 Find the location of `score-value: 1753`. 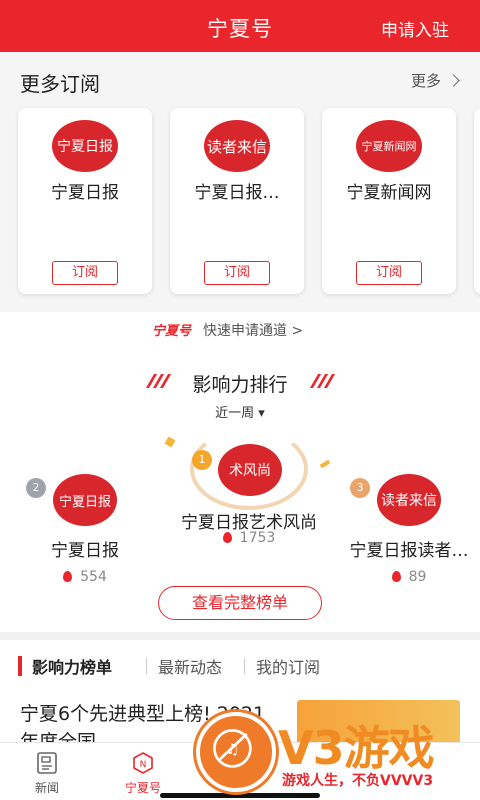

score-value: 1753 is located at coordinates (257, 538).